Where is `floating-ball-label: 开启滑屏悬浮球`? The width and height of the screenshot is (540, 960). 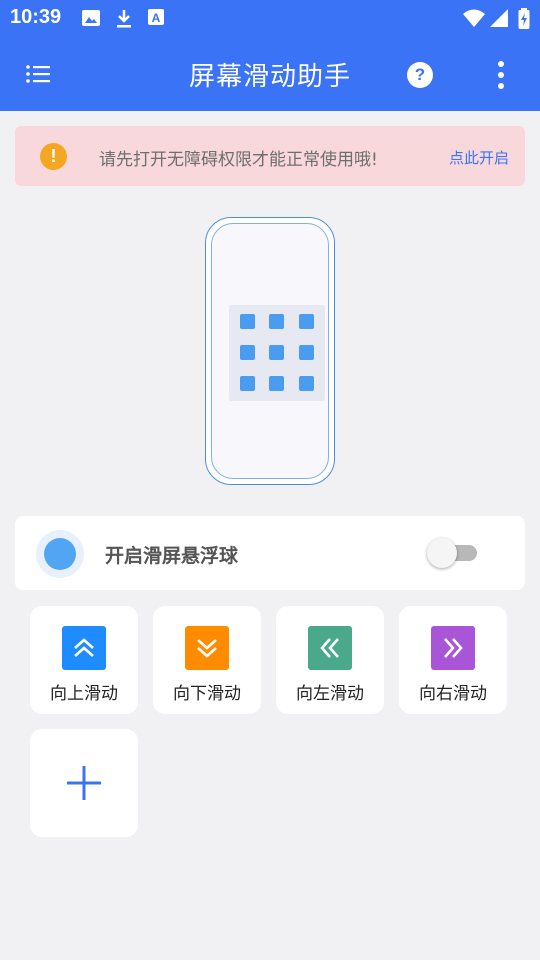 floating-ball-label: 开启滑屏悬浮球 is located at coordinates (172, 556).